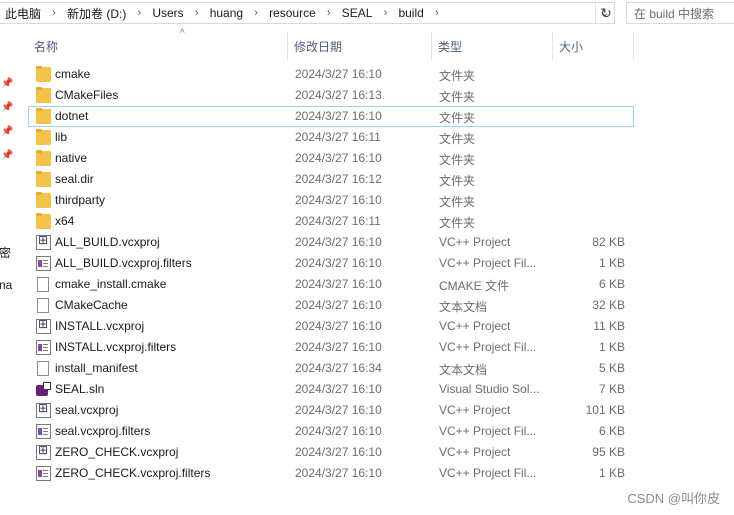 The width and height of the screenshot is (734, 515). What do you see at coordinates (331, 74) in the screenshot?
I see `file-row: cmake 2024/3/27 16:10 文件夹` at bounding box center [331, 74].